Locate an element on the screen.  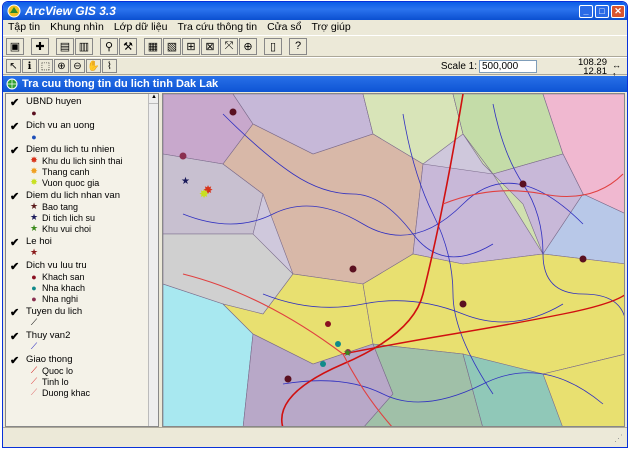
amusement-point: ★ is located at coordinates (347, 353).